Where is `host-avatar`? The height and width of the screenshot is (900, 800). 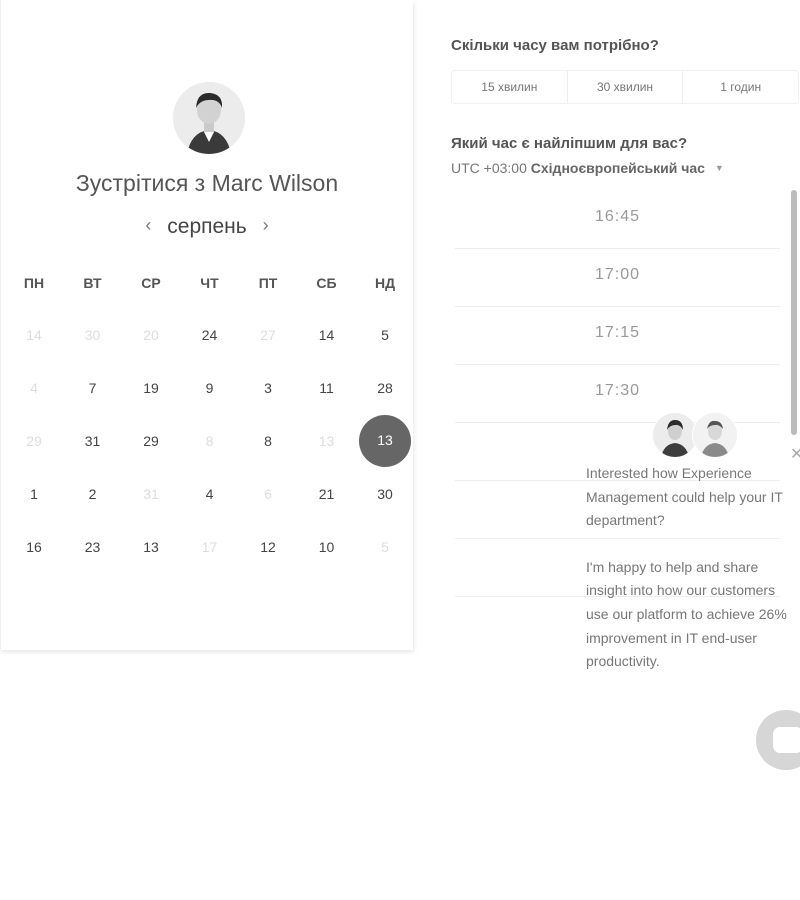 host-avatar is located at coordinates (209, 118).